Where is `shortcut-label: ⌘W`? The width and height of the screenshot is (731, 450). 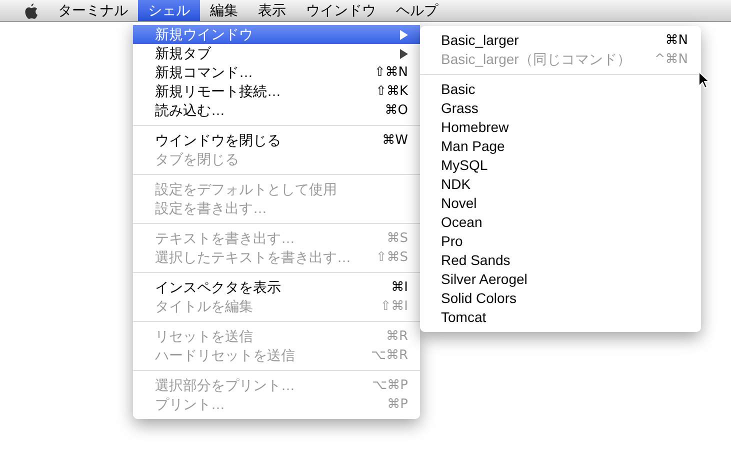 shortcut-label: ⌘W is located at coordinates (395, 141).